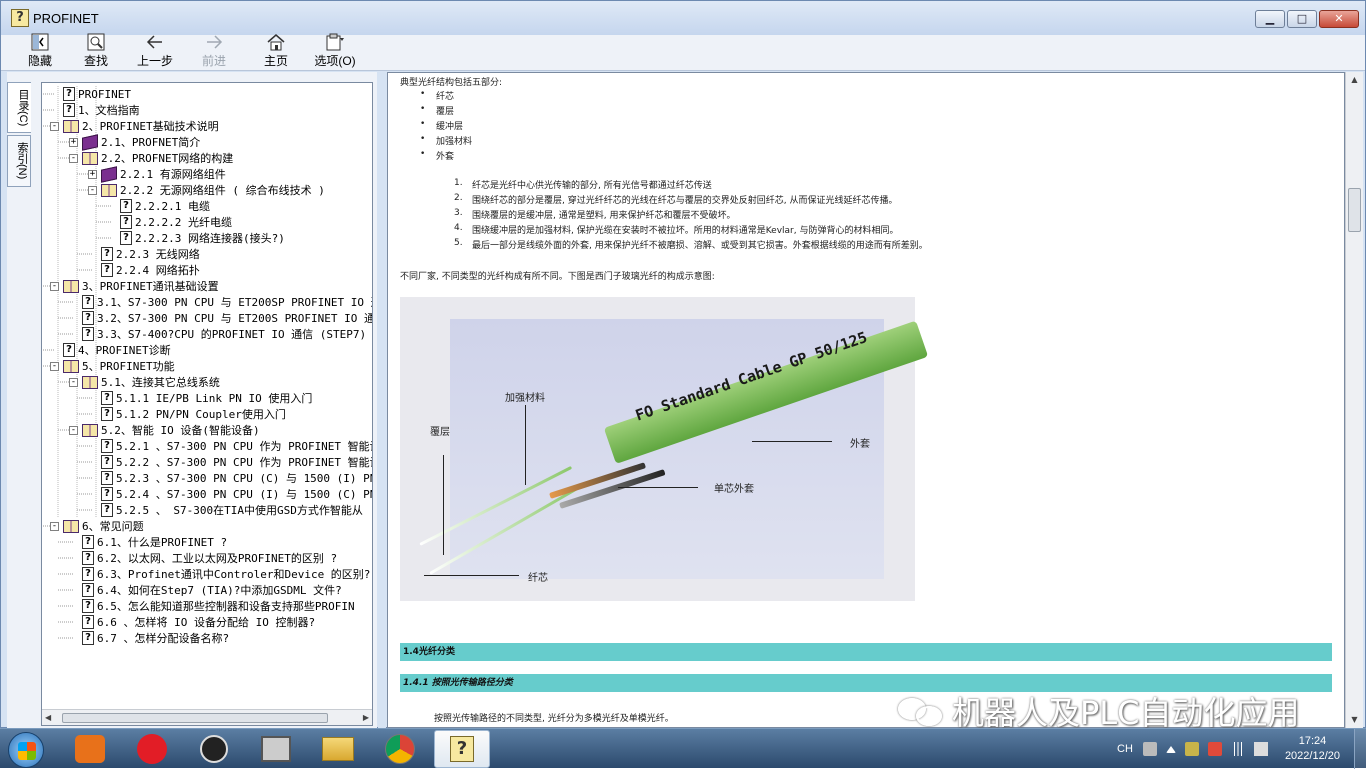 The width and height of the screenshot is (1366, 769). What do you see at coordinates (173, 174) in the screenshot?
I see `tree-item-label: 2.2.1 有源网络组件` at bounding box center [173, 174].